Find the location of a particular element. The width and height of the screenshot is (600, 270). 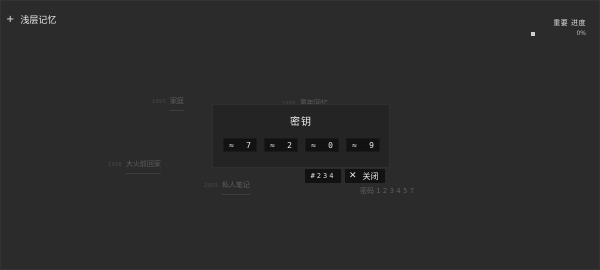

key-slot-value: 2 is located at coordinates (289, 145).